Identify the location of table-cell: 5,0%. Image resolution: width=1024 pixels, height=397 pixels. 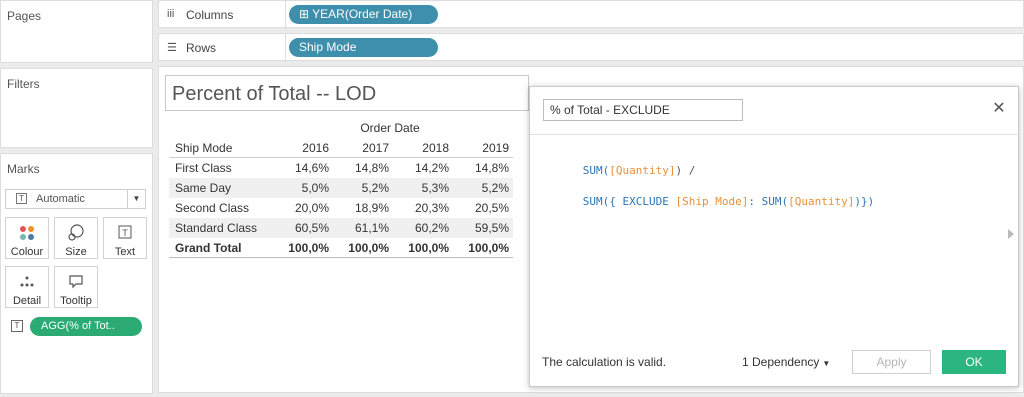
(315, 188).